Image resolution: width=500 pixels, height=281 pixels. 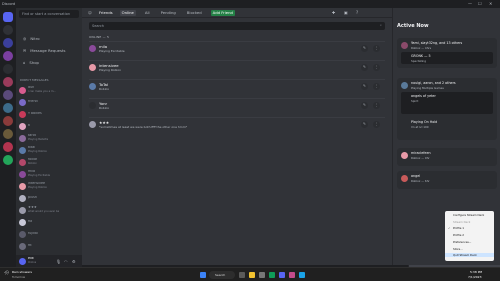 What do you see at coordinates (194, 13) in the screenshot?
I see `tab-blocked: Blocked` at bounding box center [194, 13].